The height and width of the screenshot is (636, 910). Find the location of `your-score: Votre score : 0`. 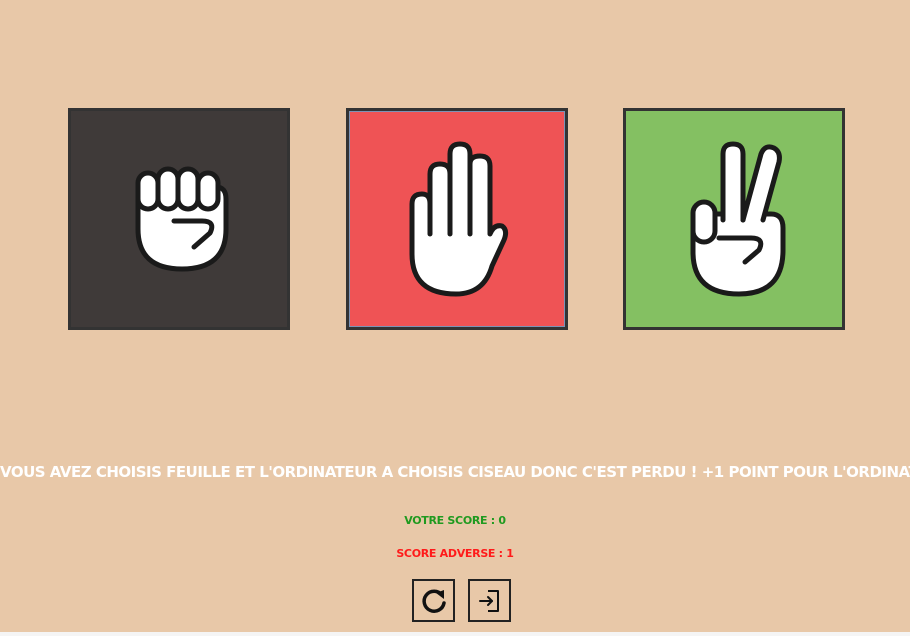

your-score: Votre score : 0 is located at coordinates (455, 520).